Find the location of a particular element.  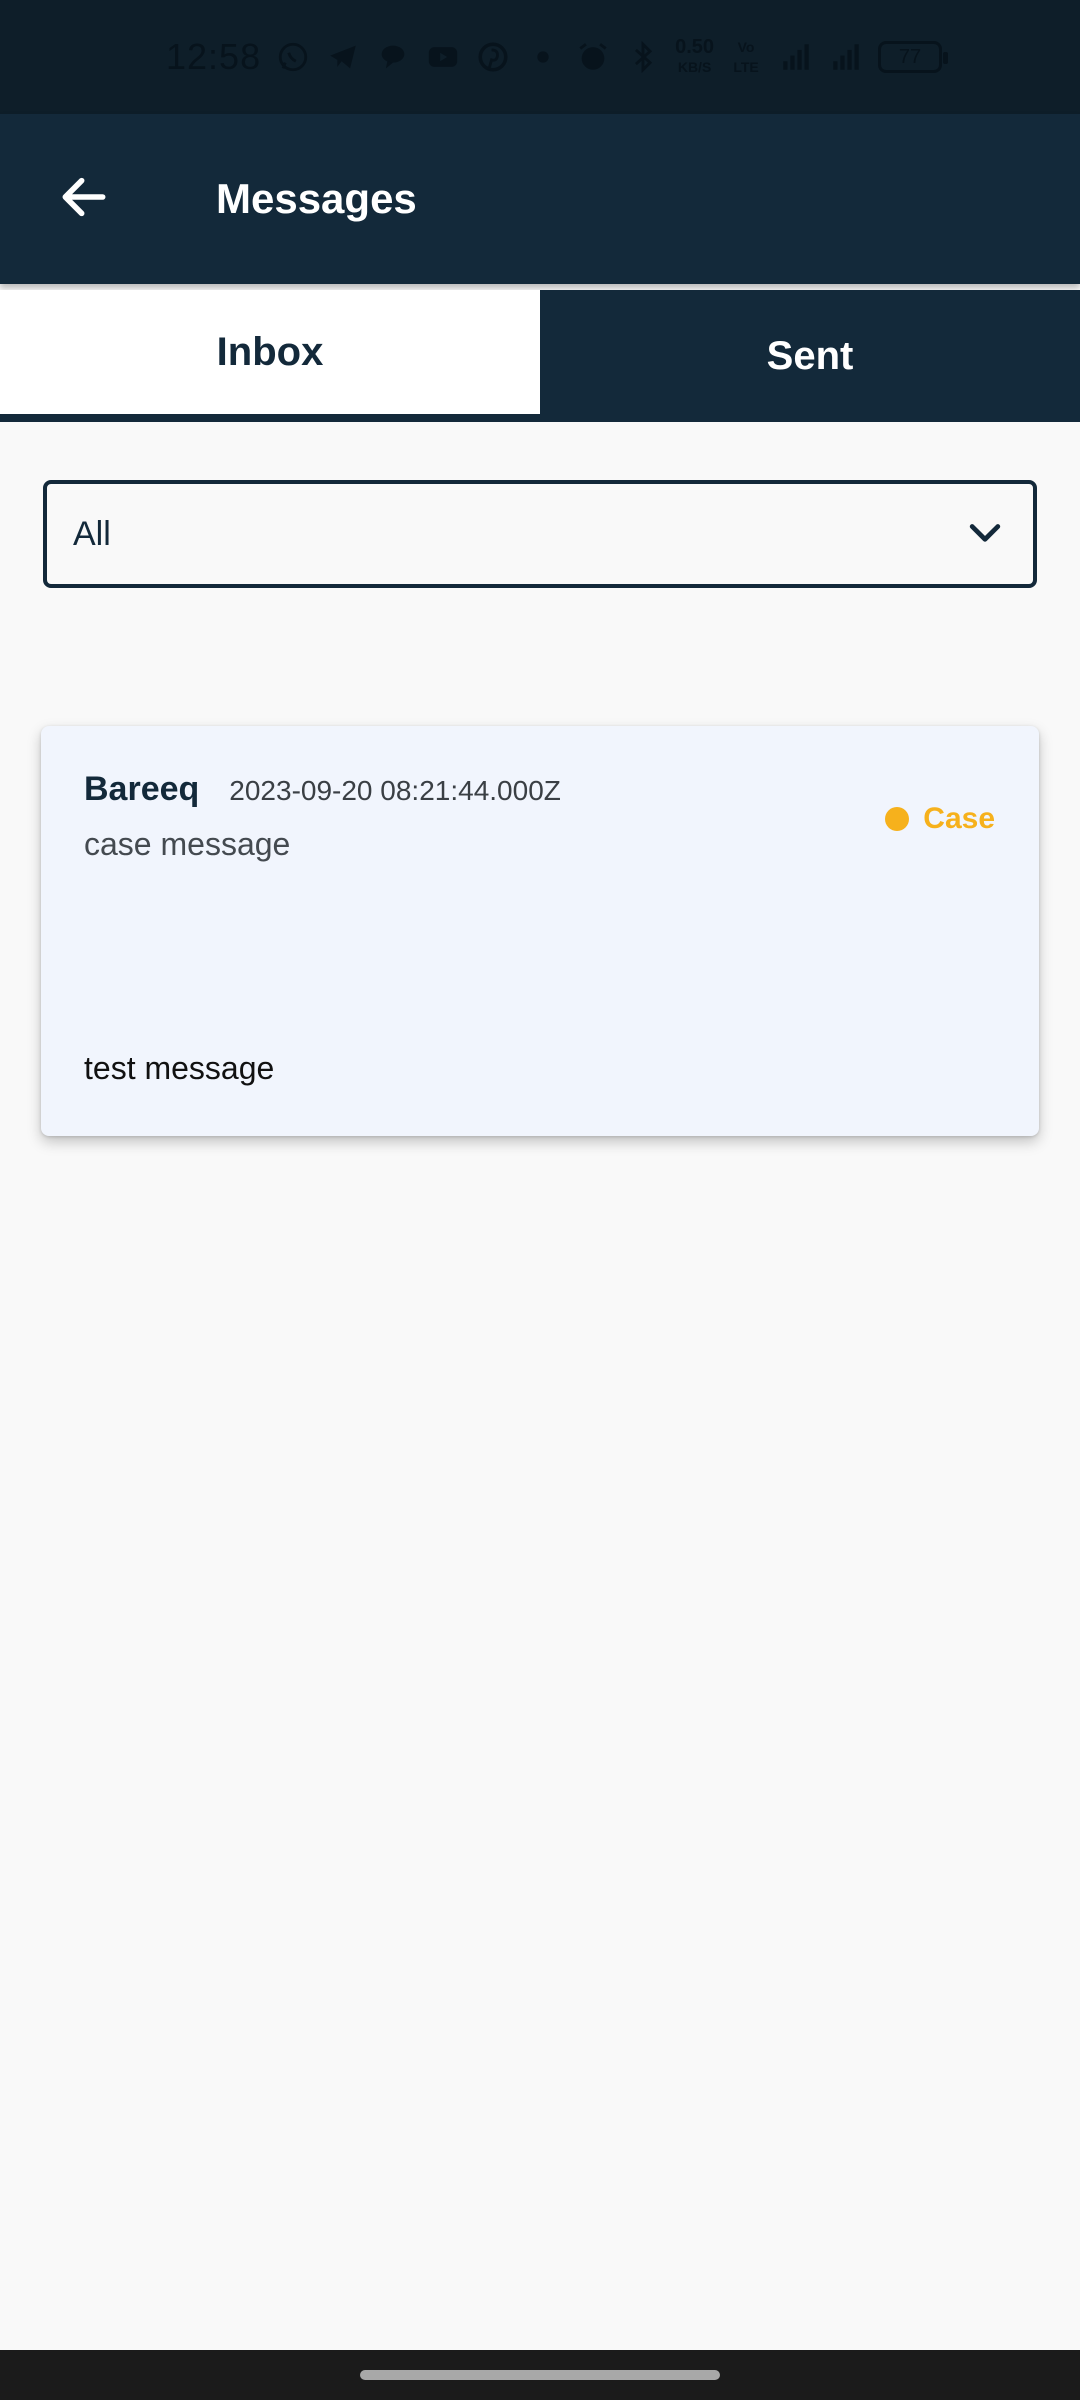

pinterest-icon is located at coordinates (493, 57).